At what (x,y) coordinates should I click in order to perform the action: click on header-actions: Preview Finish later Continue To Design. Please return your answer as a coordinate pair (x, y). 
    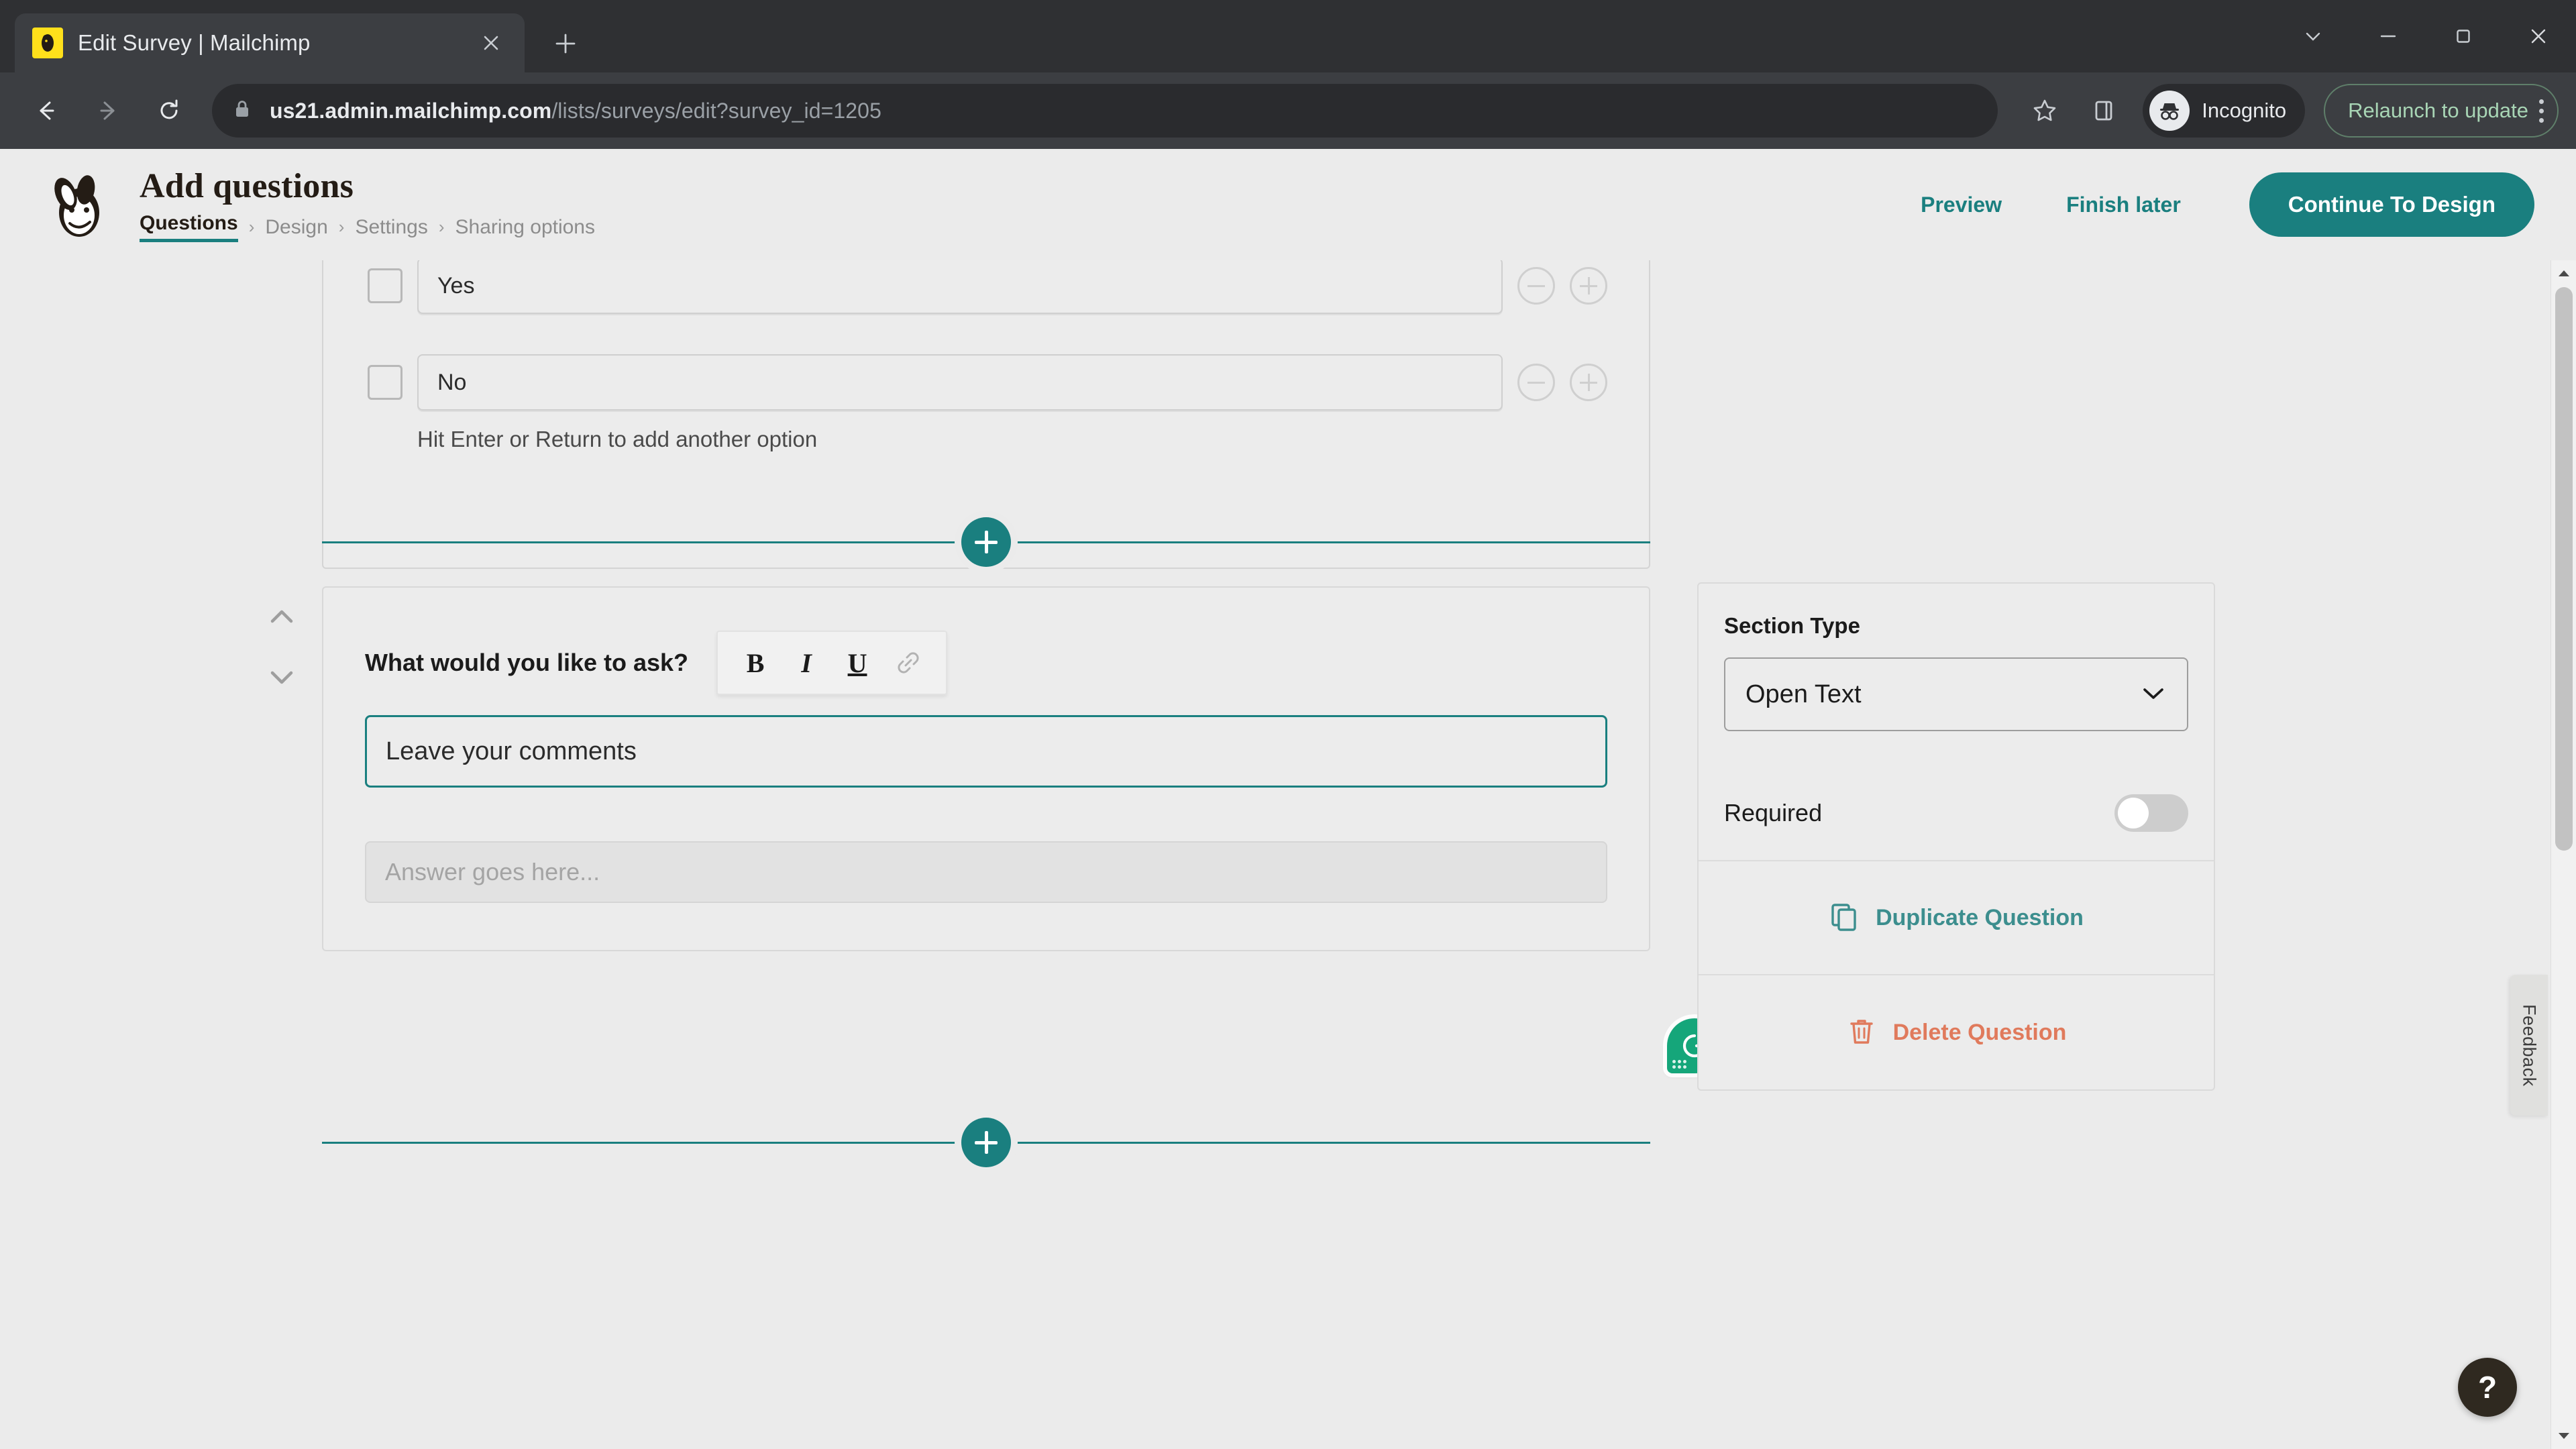
    Looking at the image, I should click on (2211, 204).